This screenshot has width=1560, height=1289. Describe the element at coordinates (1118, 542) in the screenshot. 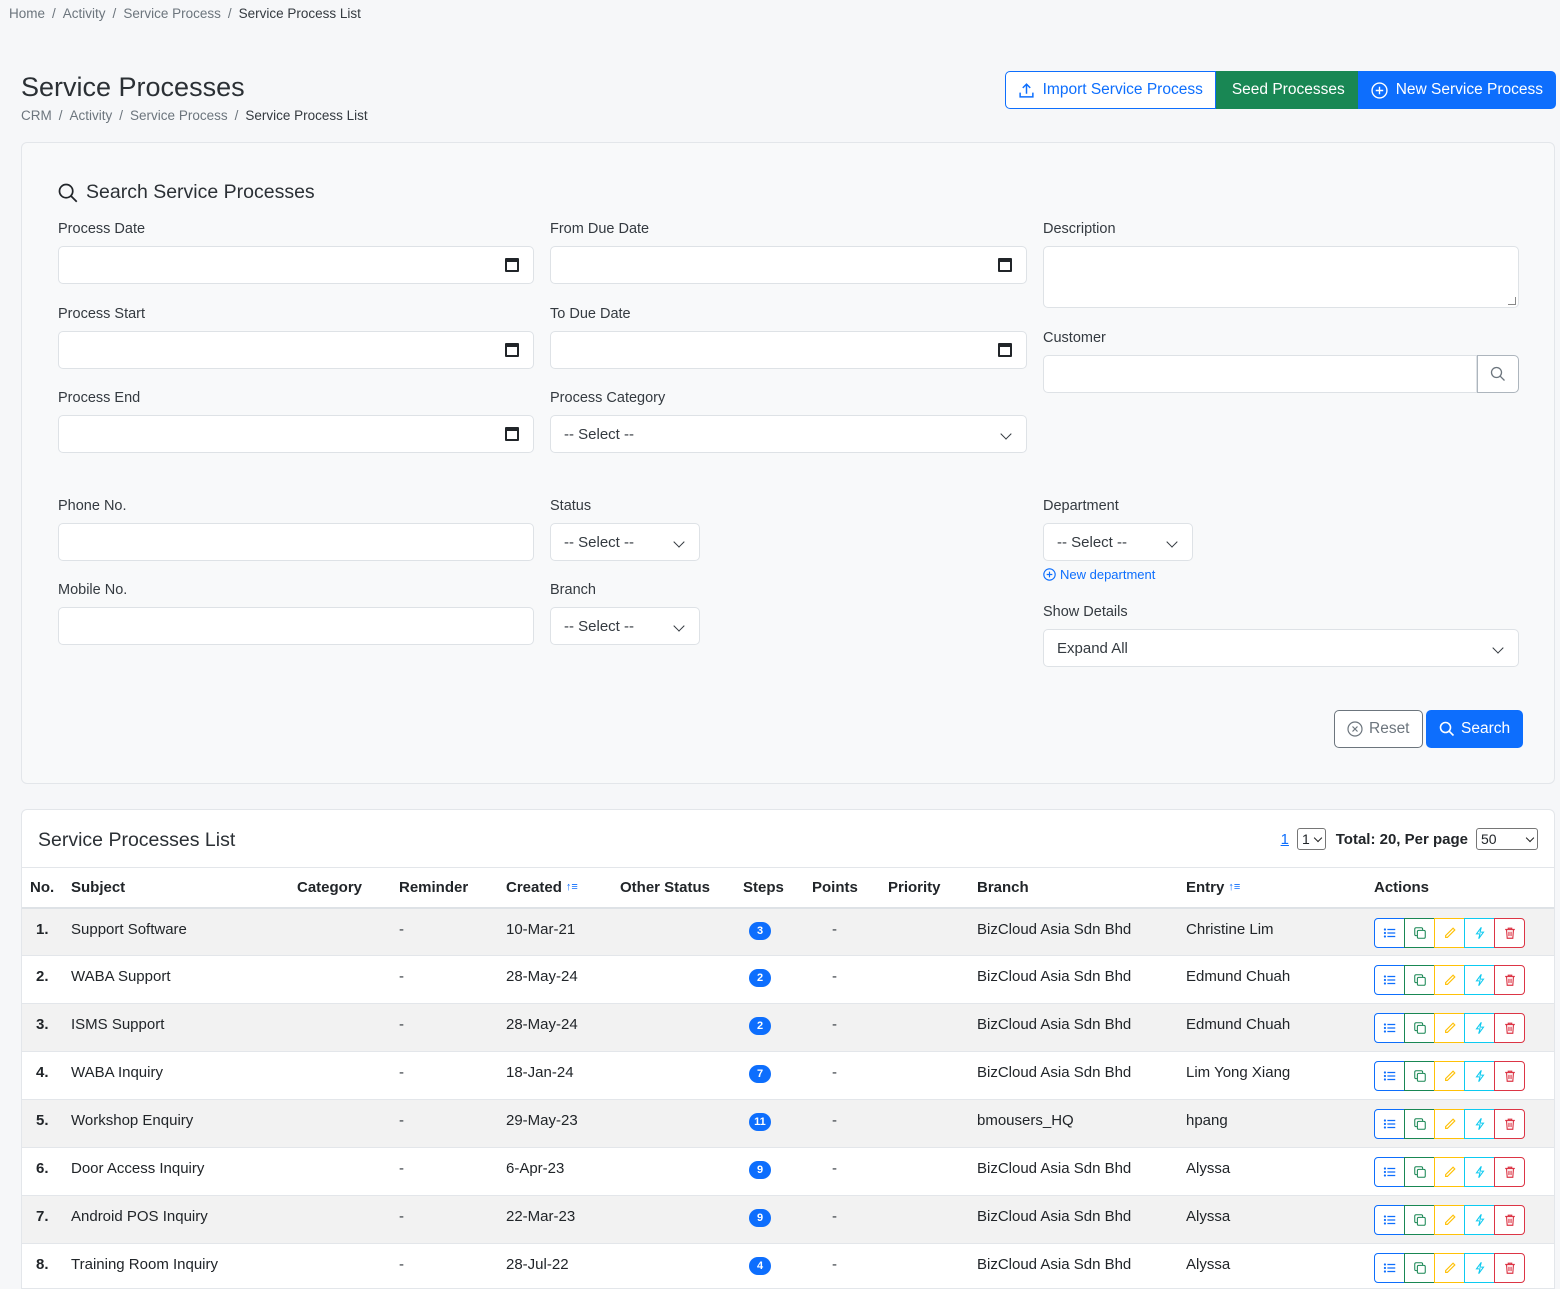

I see `department-select: -- Select --` at that location.